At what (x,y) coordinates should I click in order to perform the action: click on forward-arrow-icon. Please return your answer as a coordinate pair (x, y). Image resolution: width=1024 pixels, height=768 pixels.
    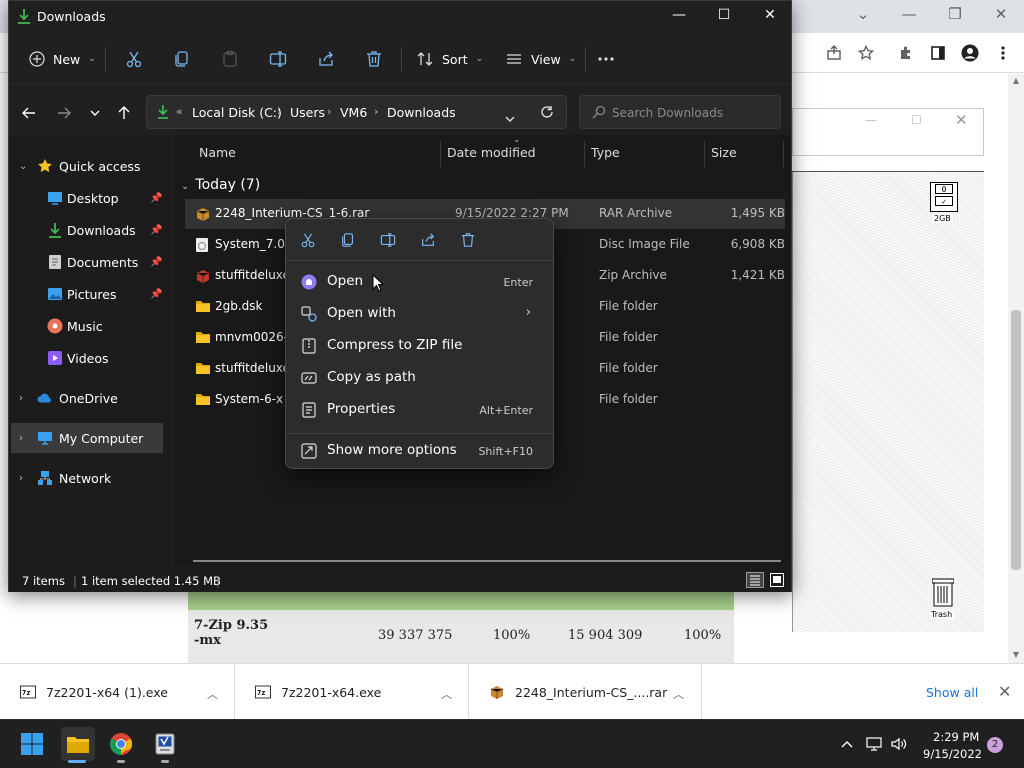
    Looking at the image, I should click on (64, 113).